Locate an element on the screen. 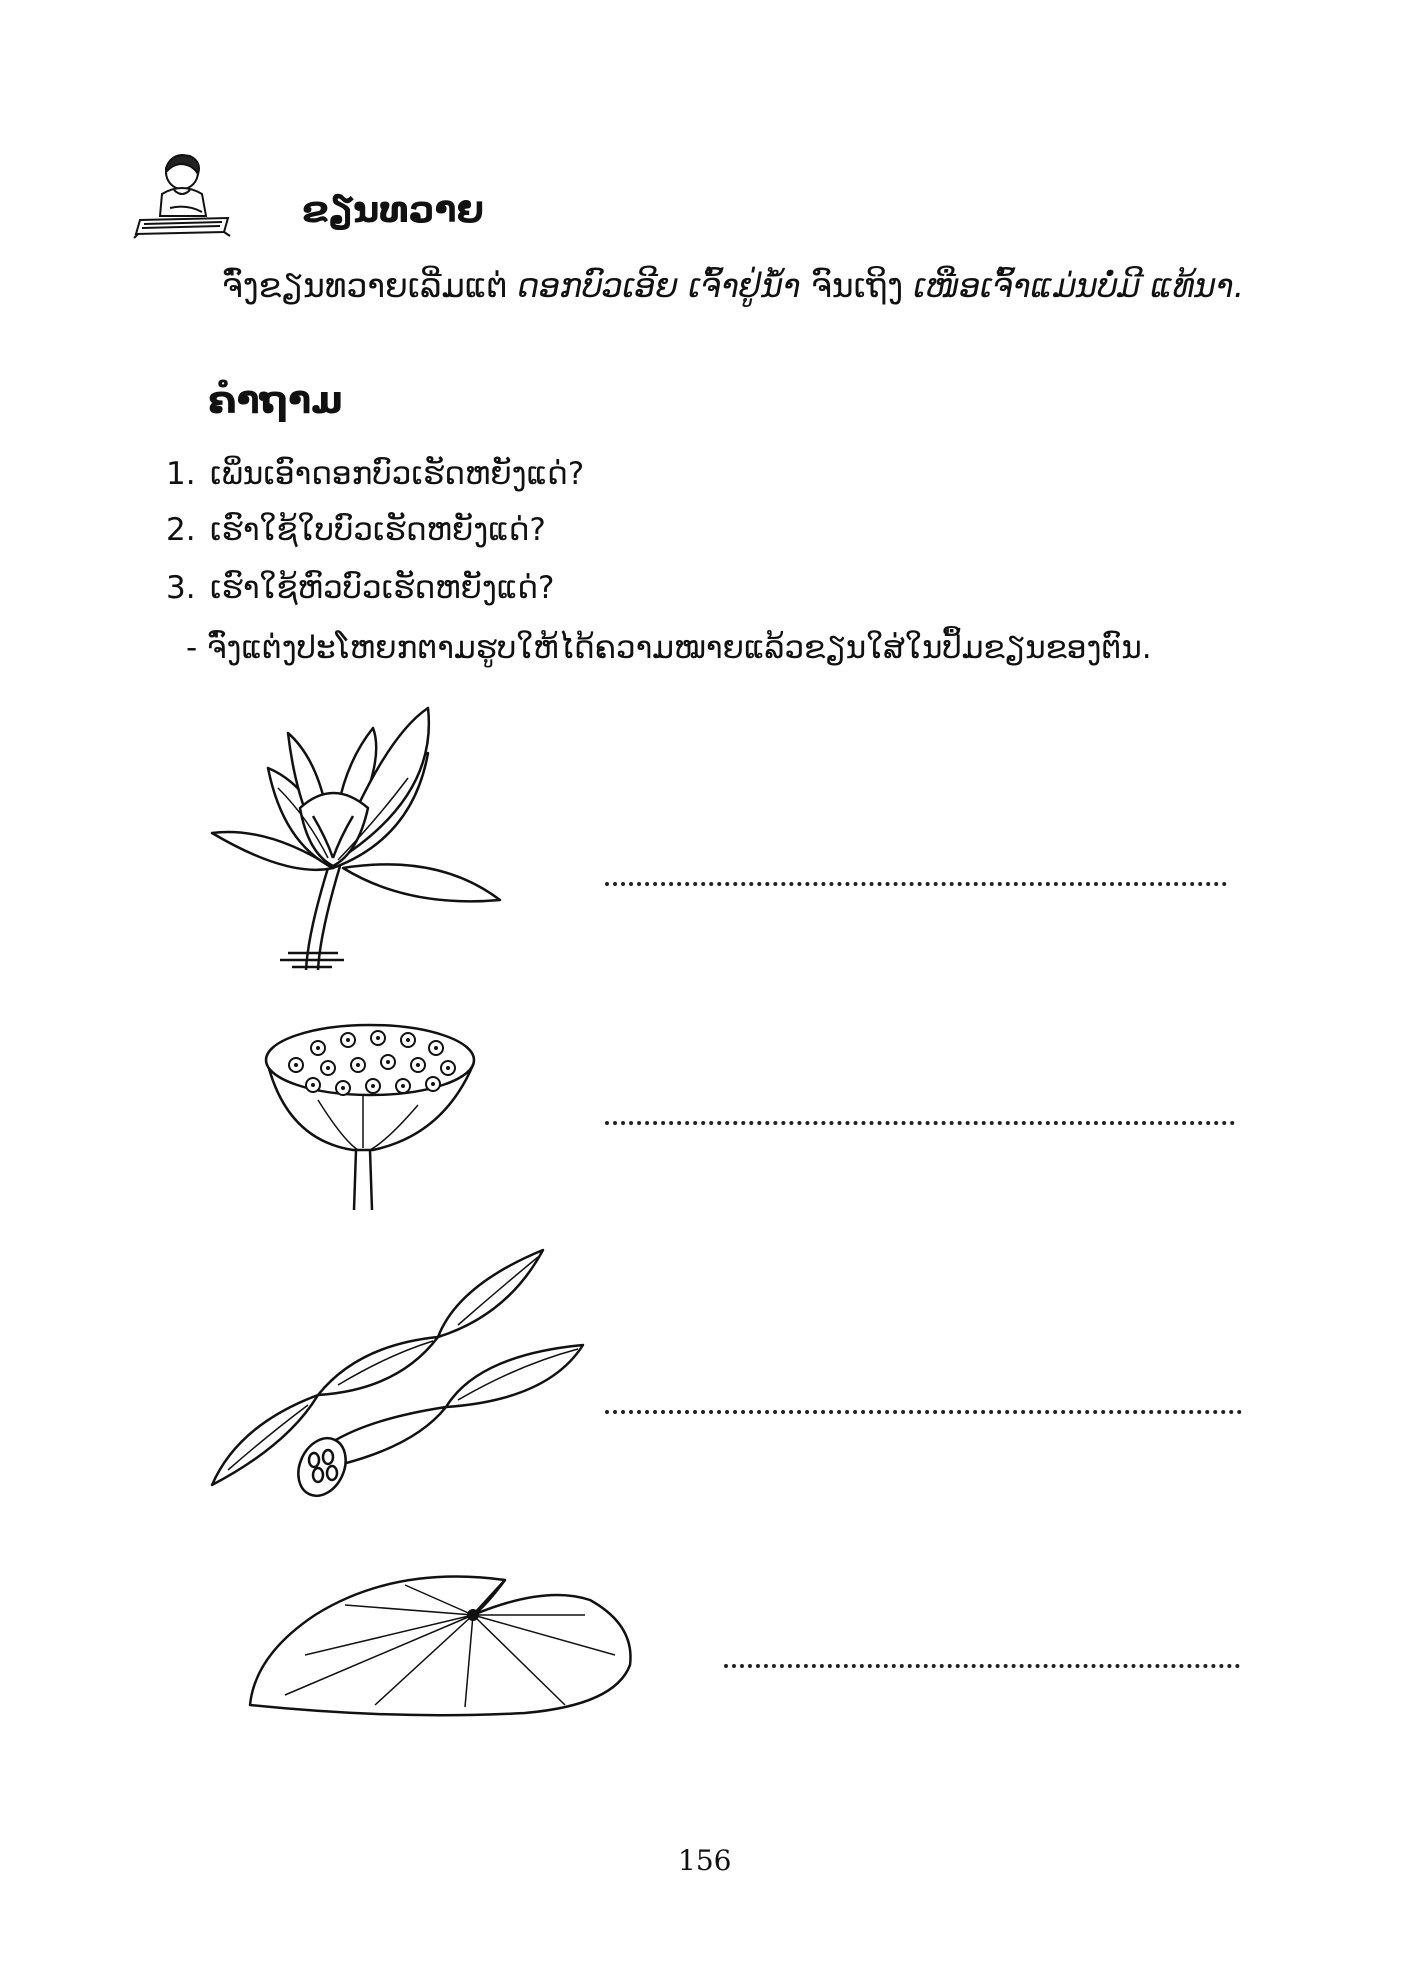 This screenshot has height=1969, width=1418. lotus-seed-pod-illustration is located at coordinates (370, 1117).